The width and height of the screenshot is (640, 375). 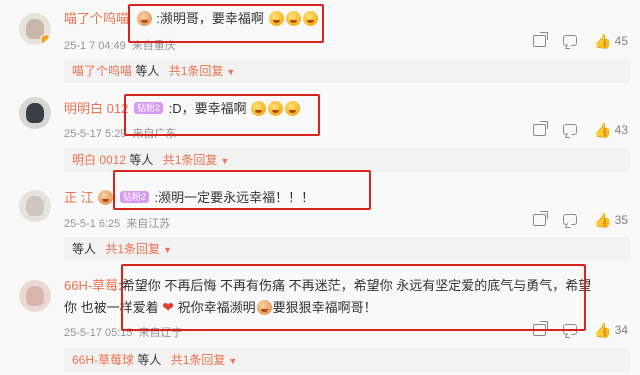 What do you see at coordinates (168, 307) in the screenshot?
I see `heart-icon: ❤` at bounding box center [168, 307].